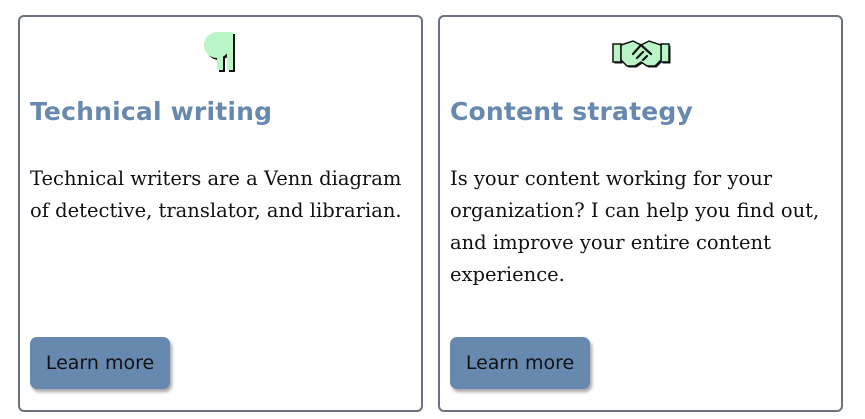  I want to click on card-title: Content strategy, so click(572, 111).